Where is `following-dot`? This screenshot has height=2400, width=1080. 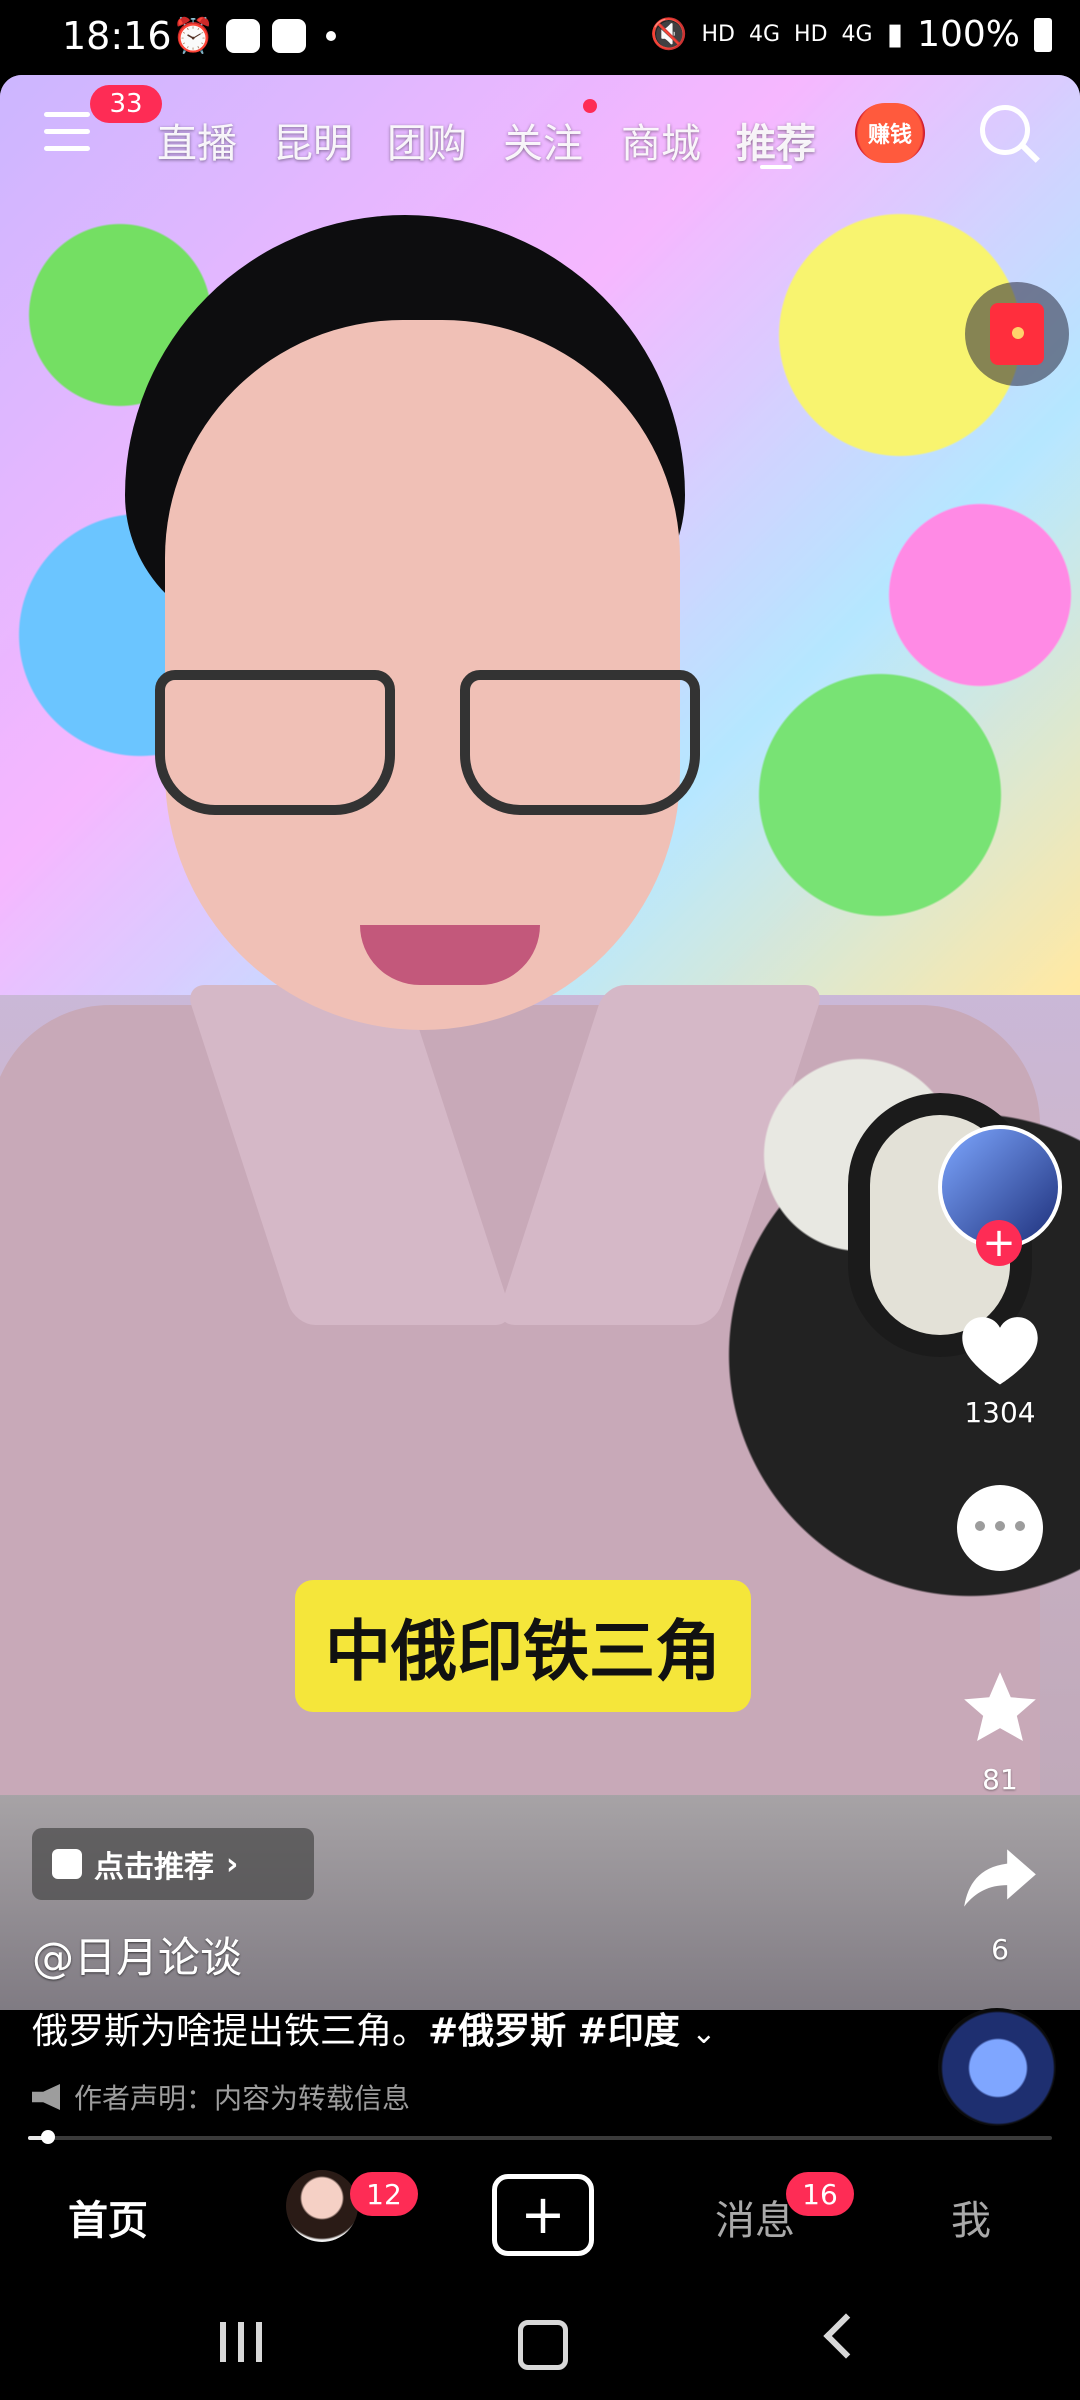
following-dot is located at coordinates (590, 106).